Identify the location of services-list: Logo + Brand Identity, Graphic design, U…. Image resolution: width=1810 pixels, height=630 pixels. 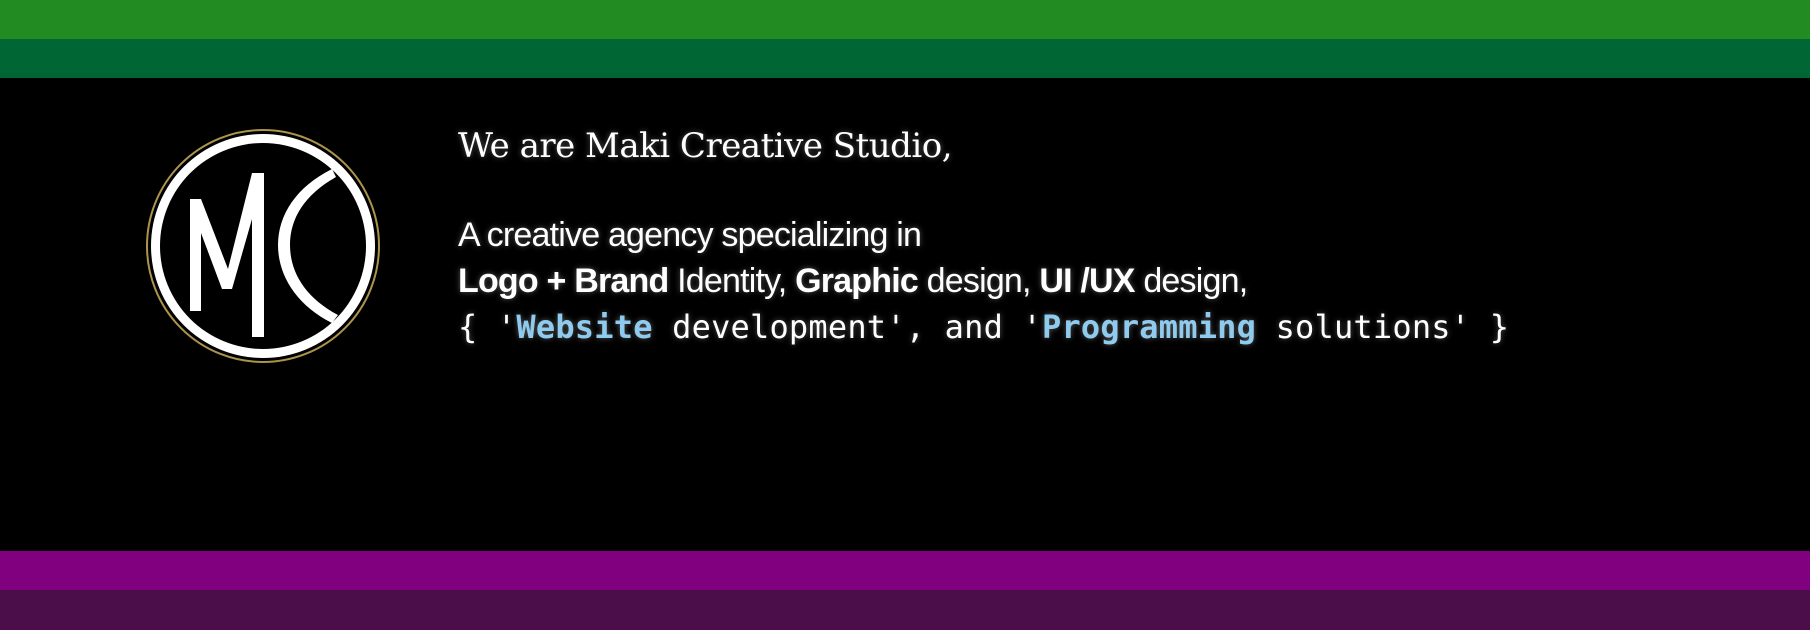
(983, 281).